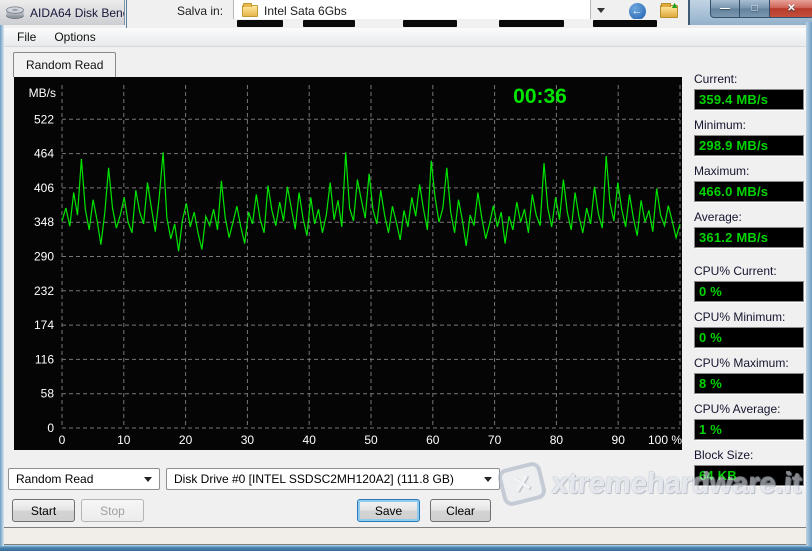 This screenshot has width=812, height=551. Describe the element at coordinates (124, 440) in the screenshot. I see `tick-label: 10` at that location.